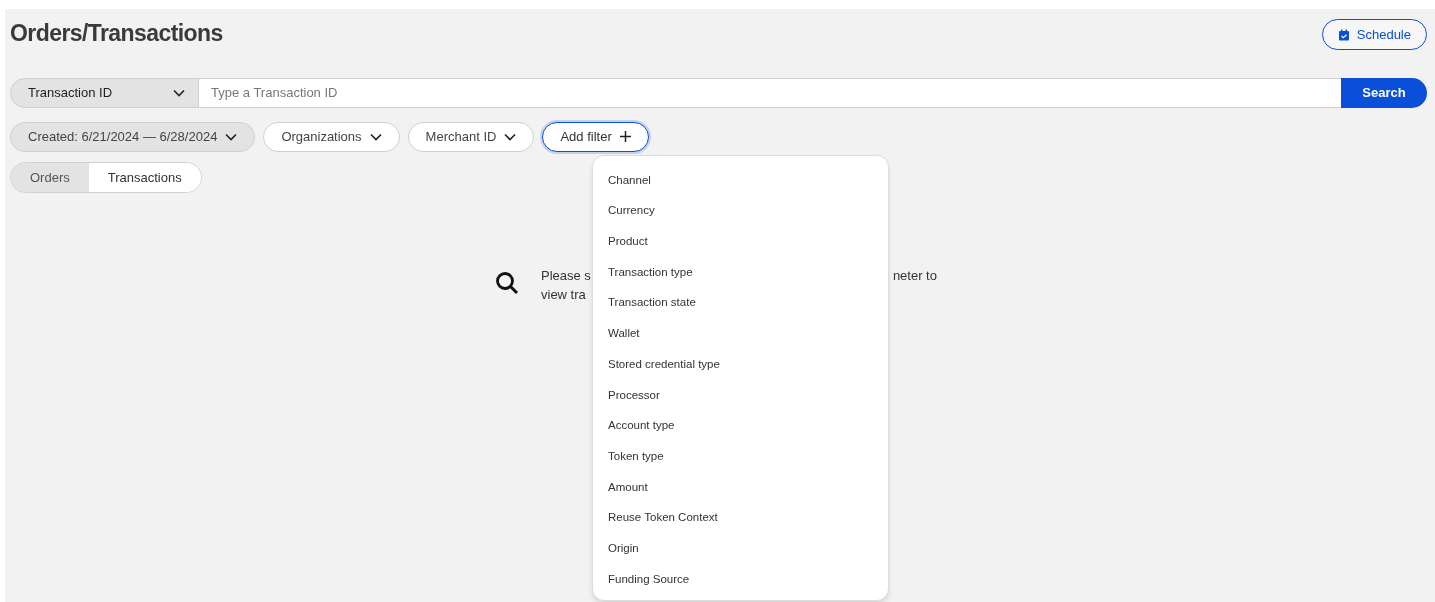 This screenshot has height=602, width=1435. What do you see at coordinates (740, 456) in the screenshot?
I see `menu-item: Token type` at bounding box center [740, 456].